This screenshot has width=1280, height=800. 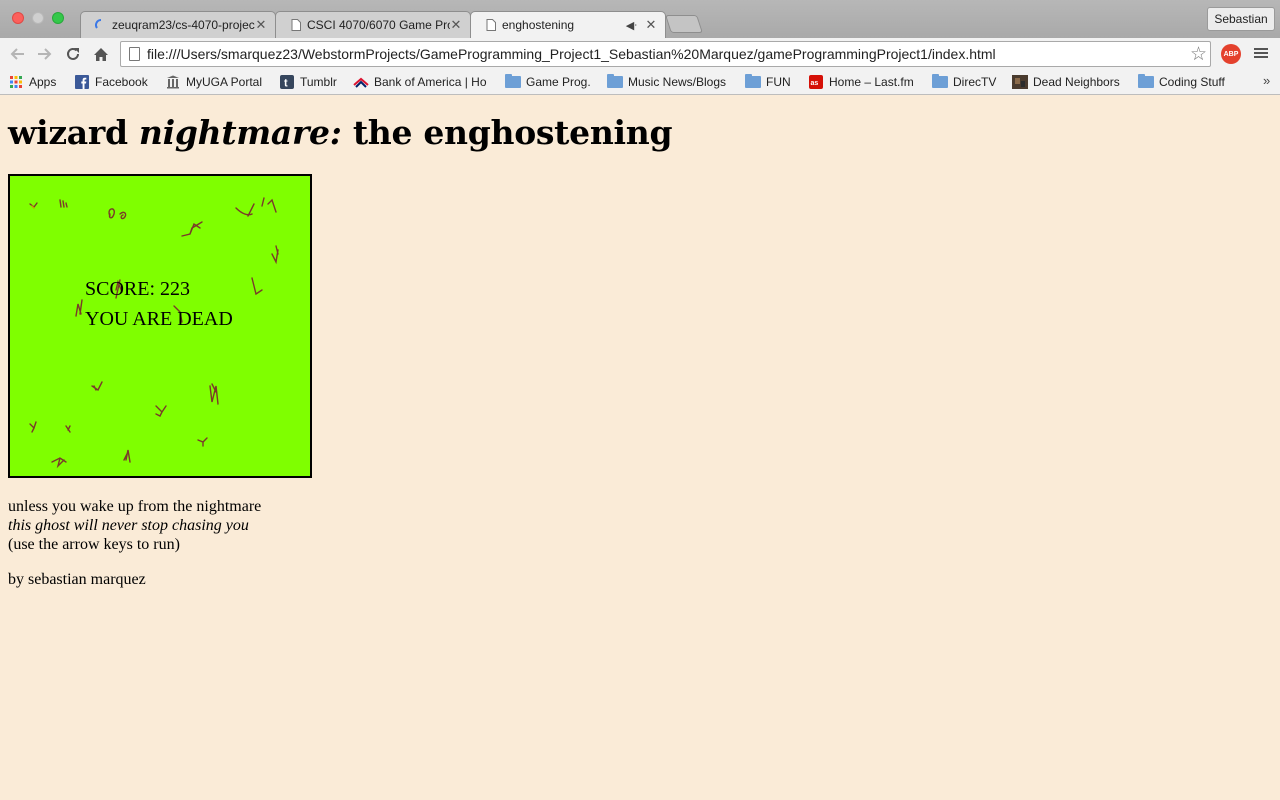 I want to click on bookmark-directv: DirecTV, so click(x=964, y=82).